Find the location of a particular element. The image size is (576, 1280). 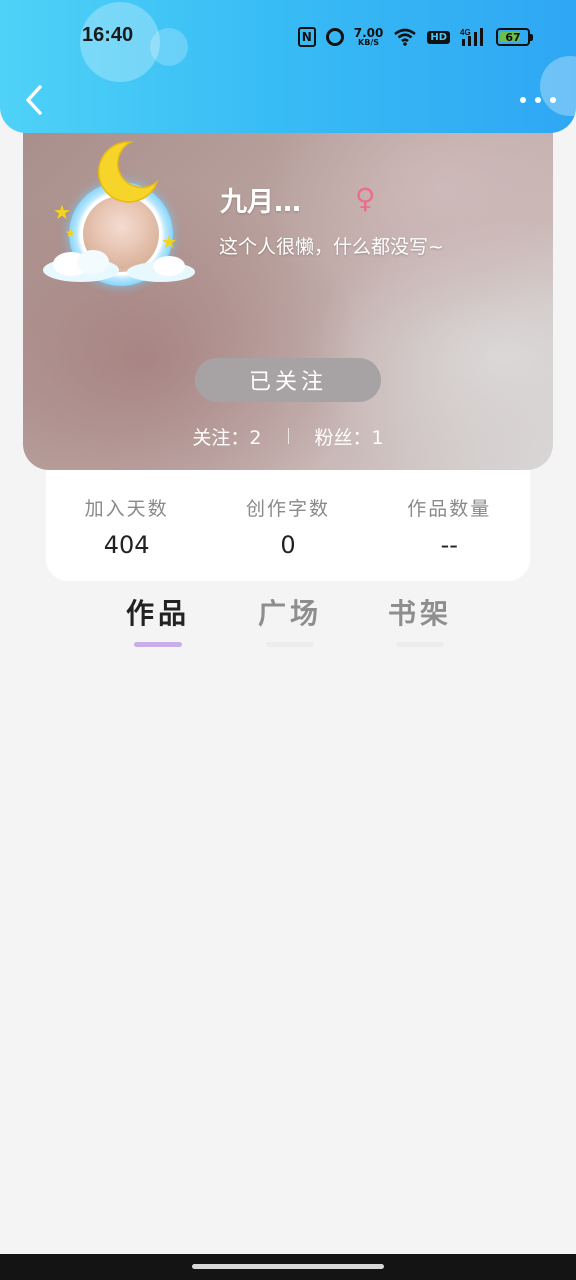

chevron-left-icon is located at coordinates (34, 100).